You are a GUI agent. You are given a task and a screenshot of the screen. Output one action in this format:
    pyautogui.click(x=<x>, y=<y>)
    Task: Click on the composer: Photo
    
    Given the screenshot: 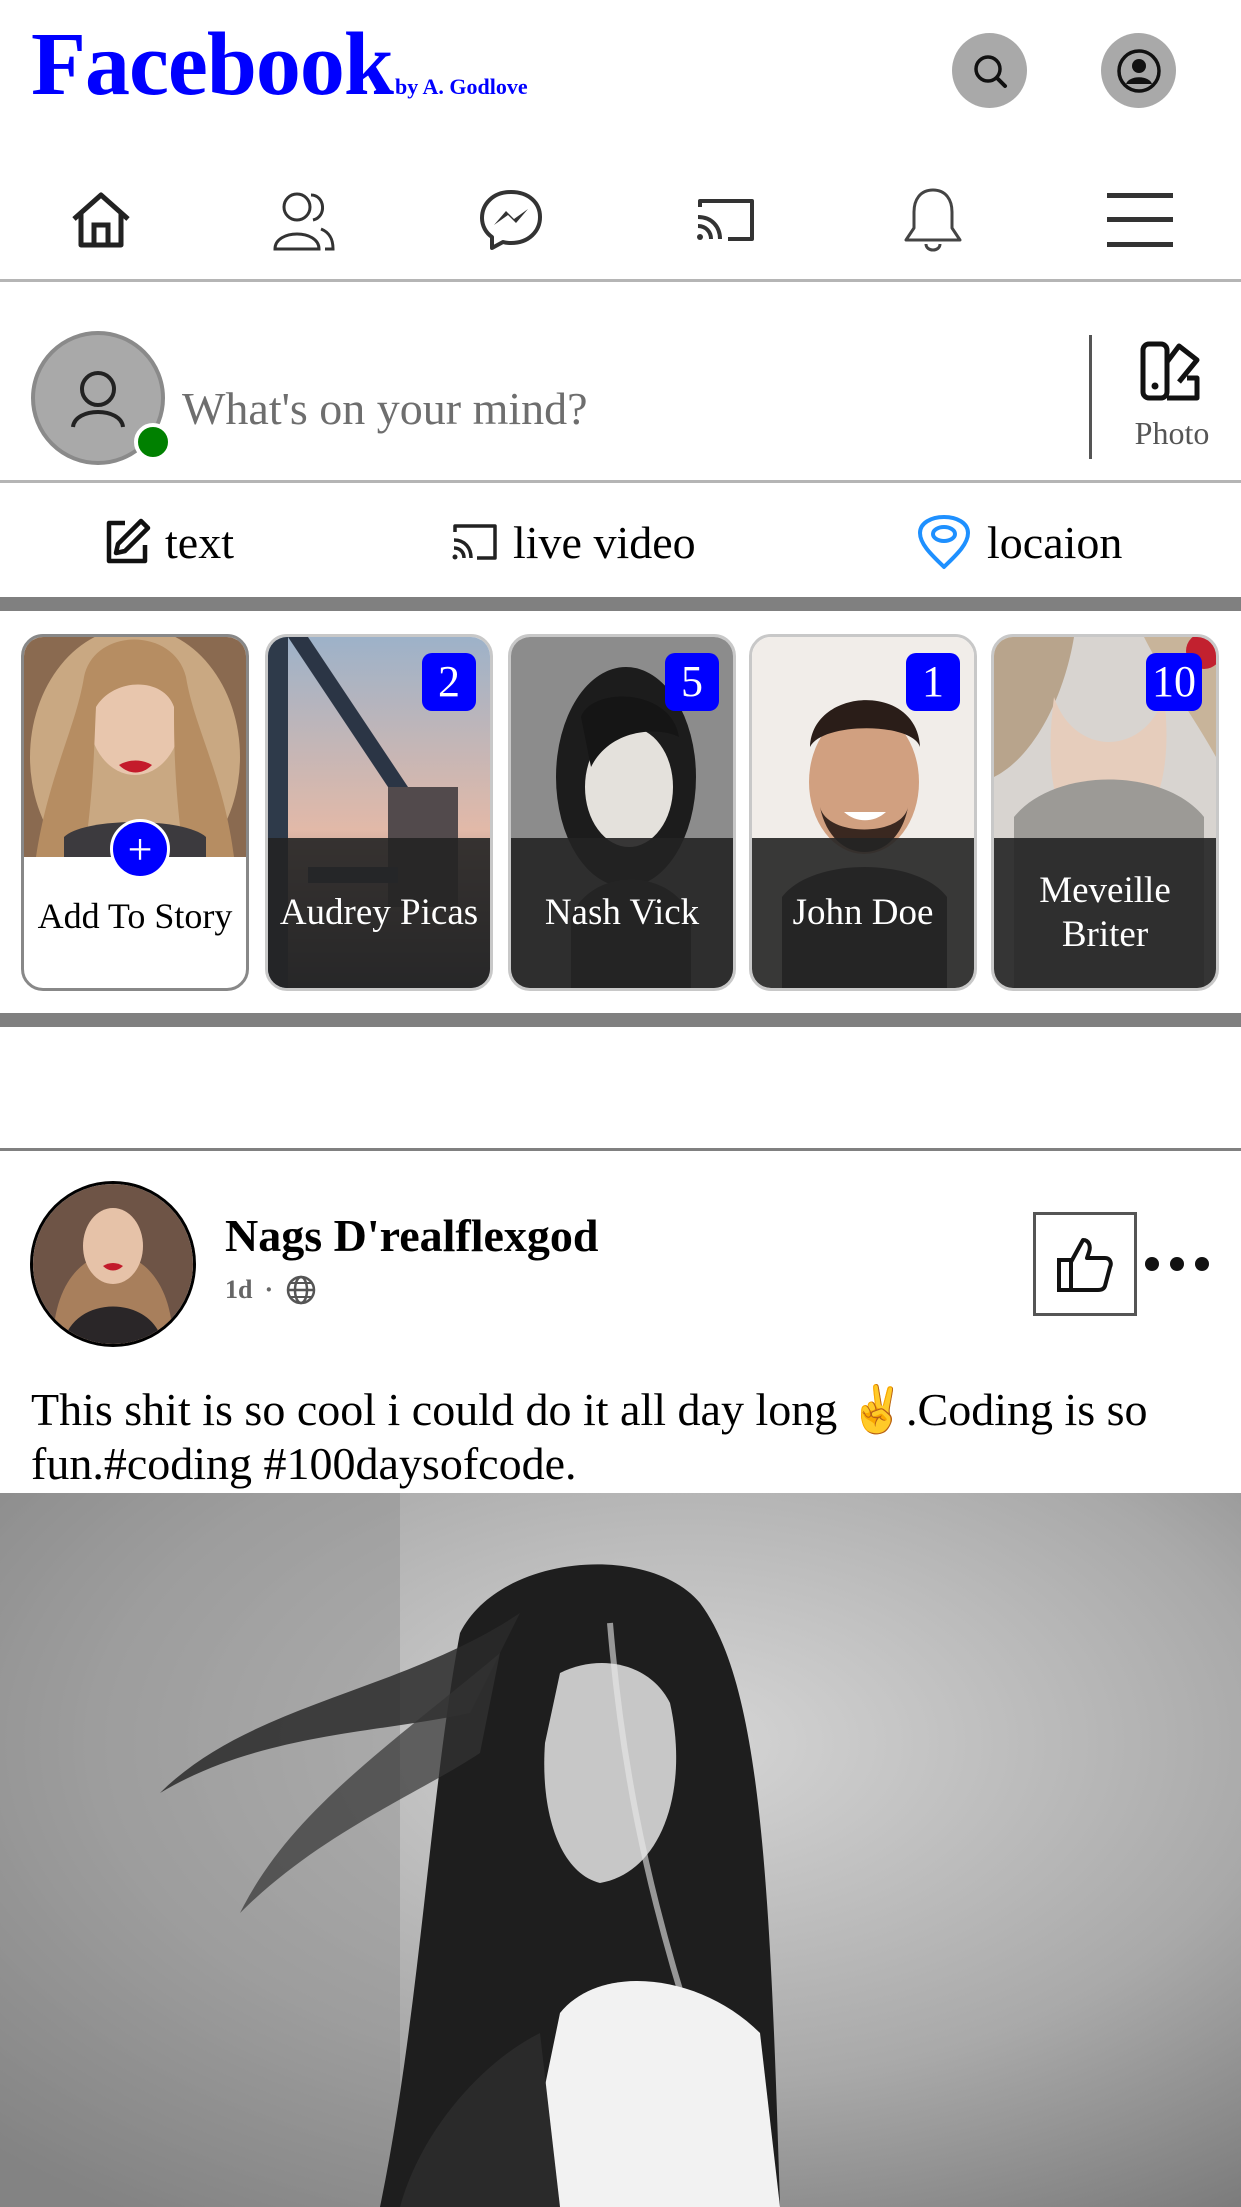 What is the action you would take?
    pyautogui.click(x=620, y=383)
    